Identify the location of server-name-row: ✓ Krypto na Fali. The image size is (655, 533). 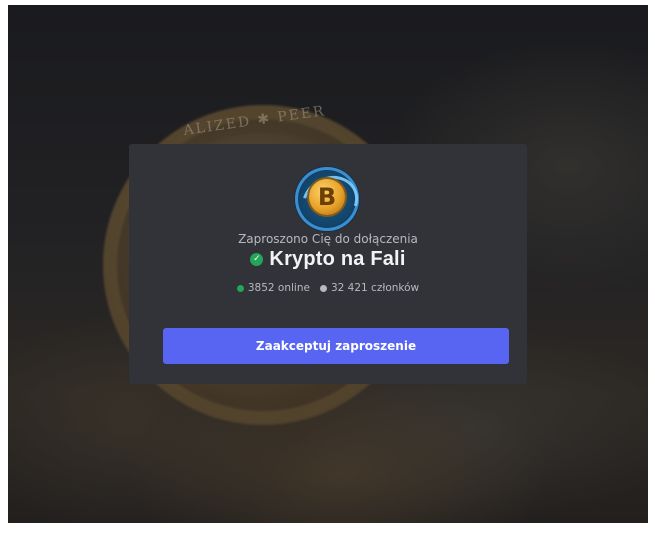
(328, 259).